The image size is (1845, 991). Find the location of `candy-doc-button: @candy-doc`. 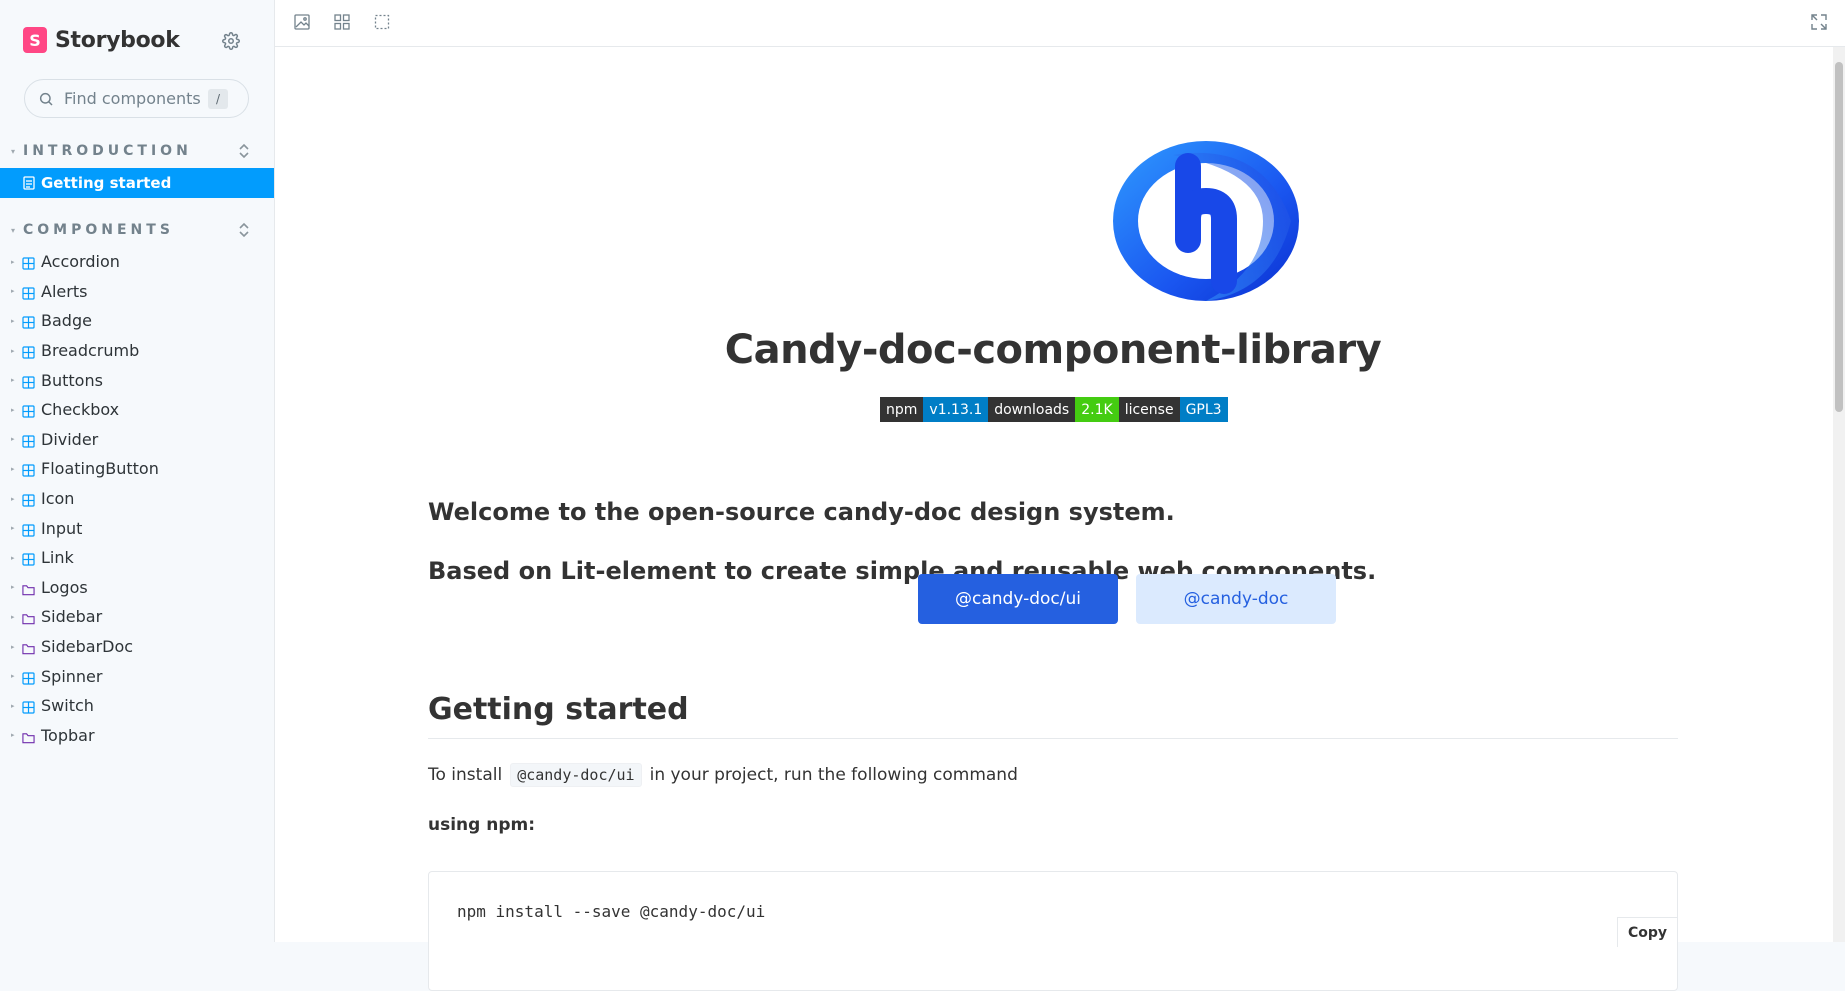

candy-doc-button: @candy-doc is located at coordinates (1236, 599).